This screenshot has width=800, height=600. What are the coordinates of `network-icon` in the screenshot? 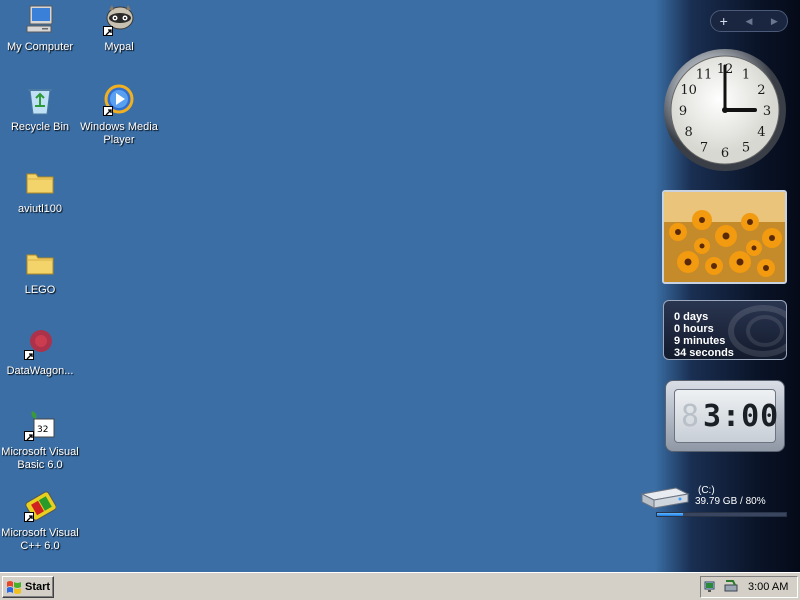 It's located at (712, 587).